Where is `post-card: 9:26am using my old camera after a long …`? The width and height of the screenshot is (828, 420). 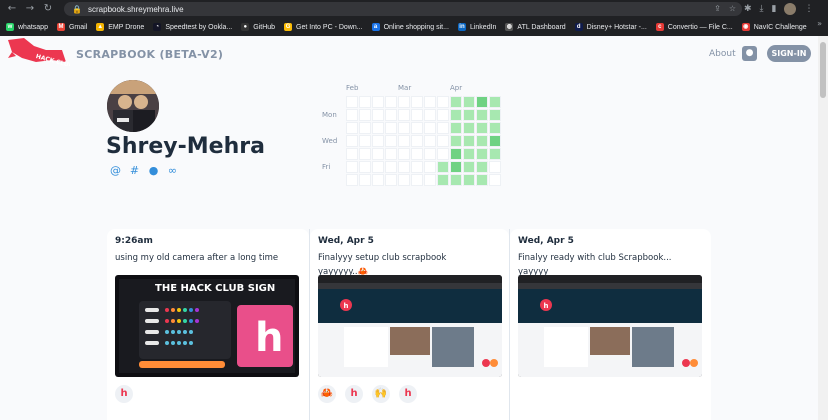 post-card: 9:26am using my old camera after a long … is located at coordinates (208, 324).